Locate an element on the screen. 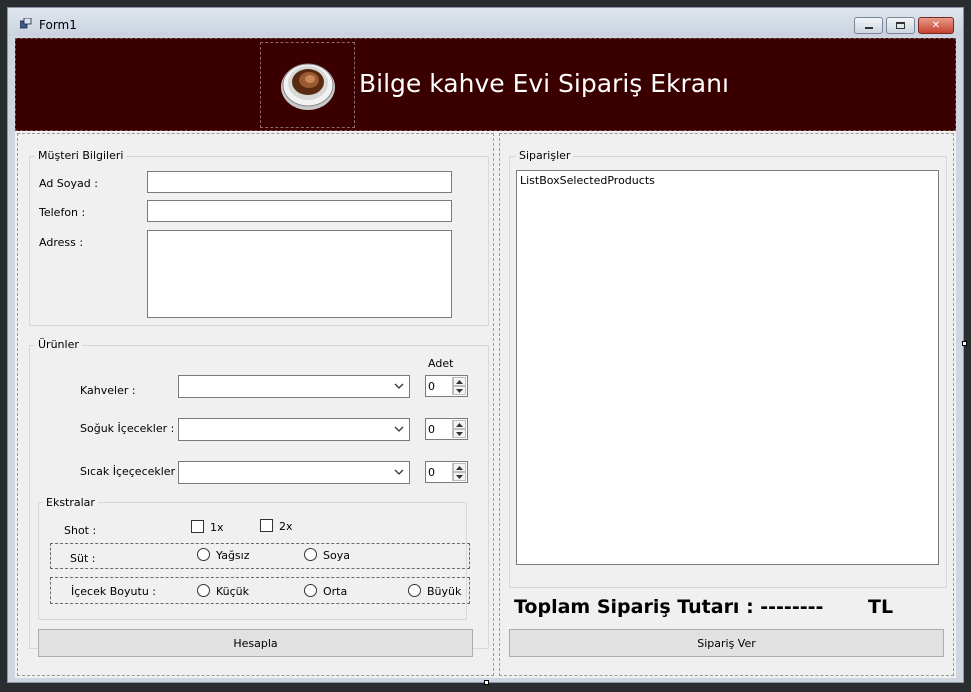 The width and height of the screenshot is (971, 692). cold-drinks-label: Soğuk İçecekler : is located at coordinates (127, 428).